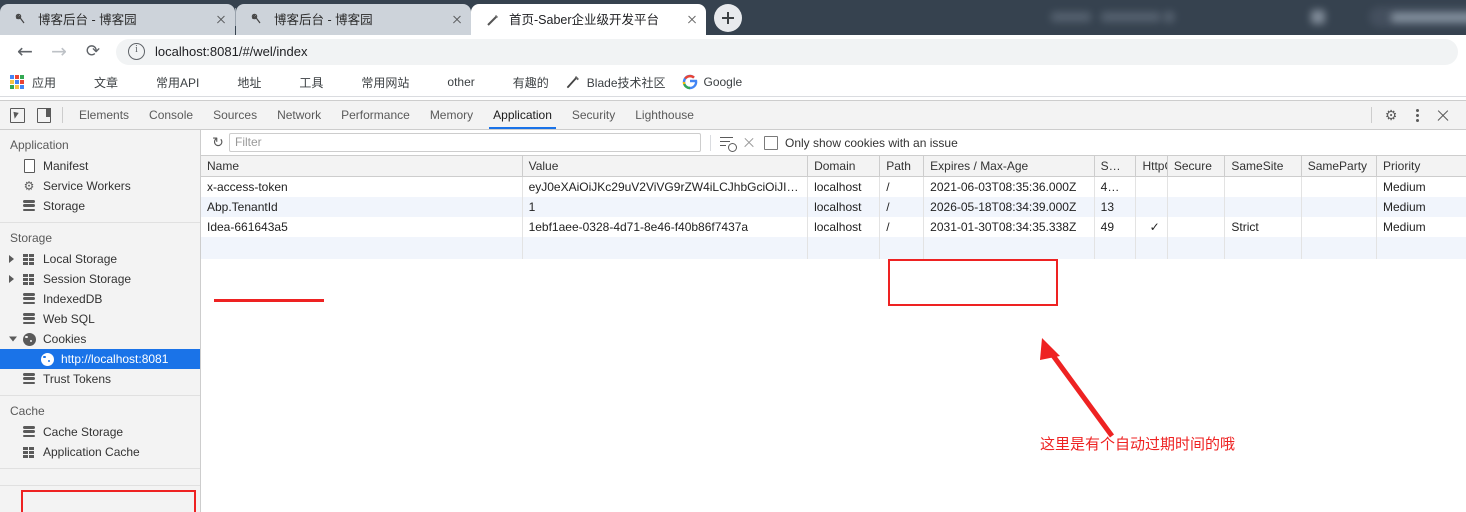 The image size is (1466, 512). Describe the element at coordinates (902, 166) in the screenshot. I see `column-header-path: Path` at that location.